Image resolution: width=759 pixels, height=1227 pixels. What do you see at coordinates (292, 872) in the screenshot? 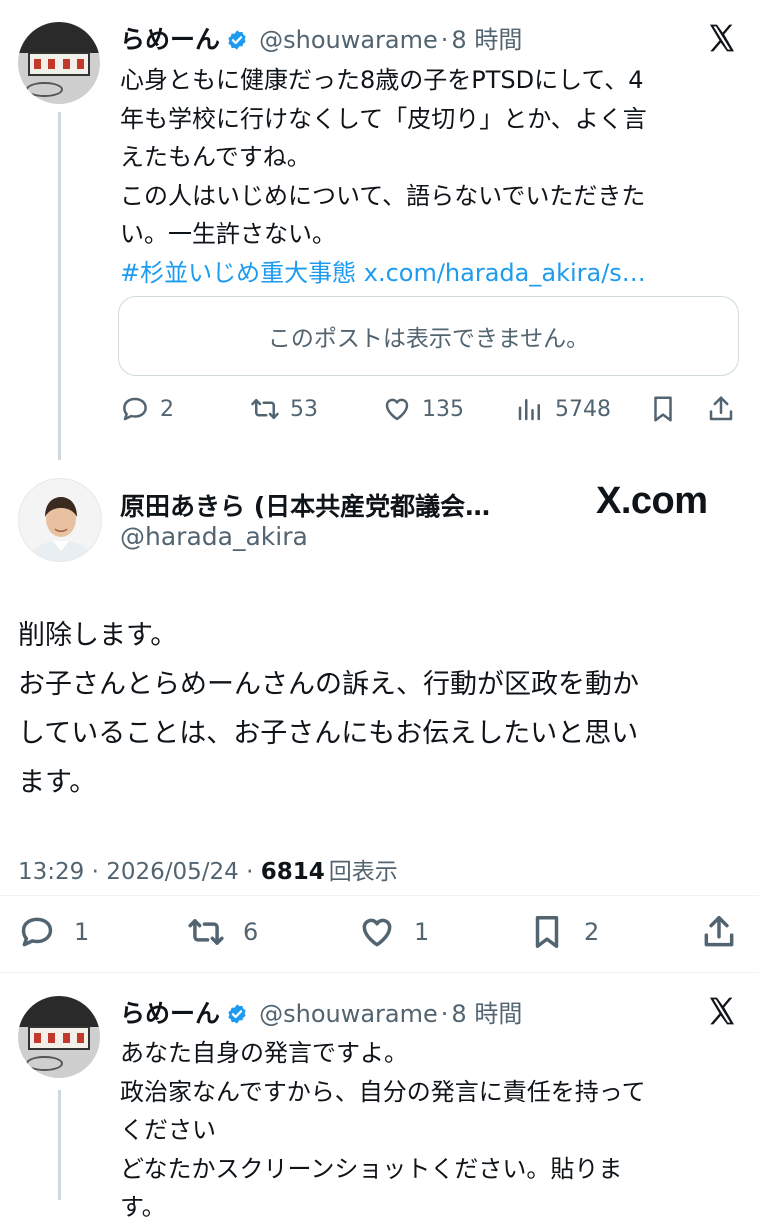
I see `main-view-count: 6814` at bounding box center [292, 872].